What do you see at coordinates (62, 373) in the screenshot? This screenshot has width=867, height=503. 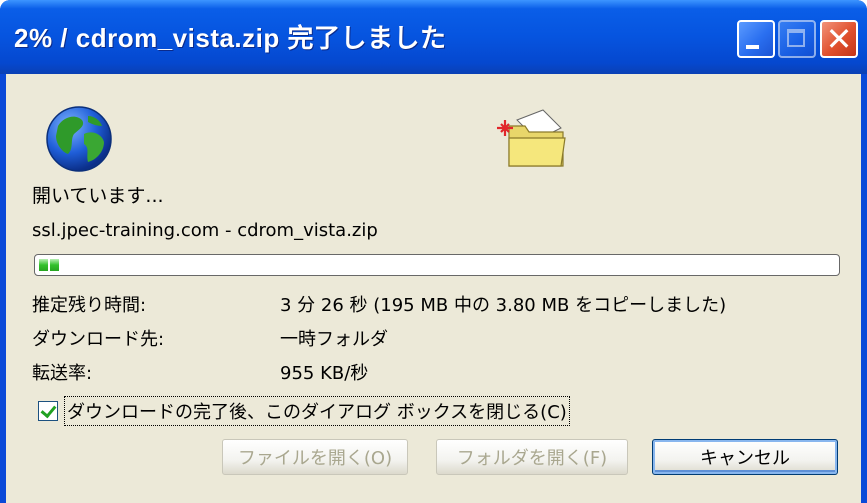 I see `transfer-rate-label: 転送率:` at bounding box center [62, 373].